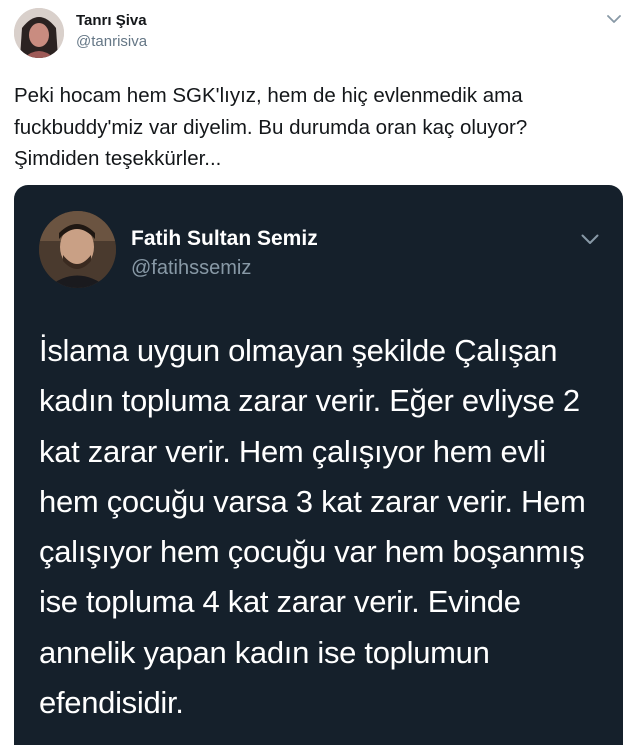 This screenshot has width=635, height=745. What do you see at coordinates (111, 41) in the screenshot?
I see `author-handle: @tanrisiva` at bounding box center [111, 41].